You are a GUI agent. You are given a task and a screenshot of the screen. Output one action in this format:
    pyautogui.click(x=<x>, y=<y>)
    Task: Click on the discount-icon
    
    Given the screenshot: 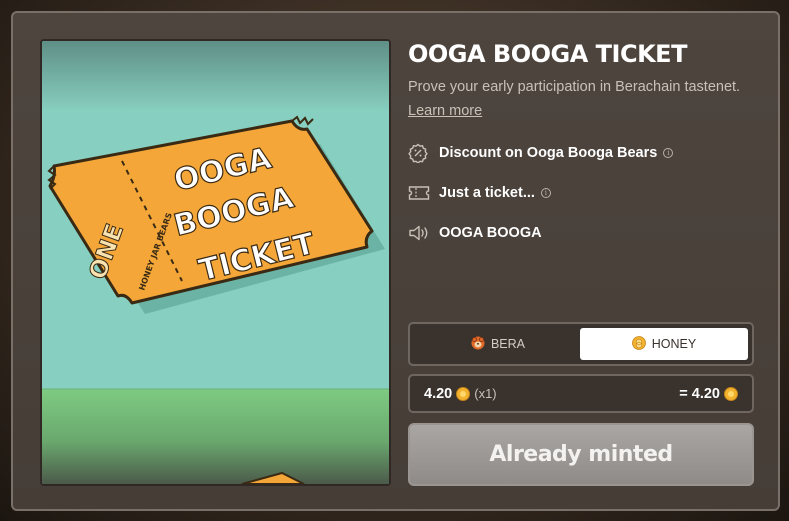 What is the action you would take?
    pyautogui.click(x=419, y=153)
    